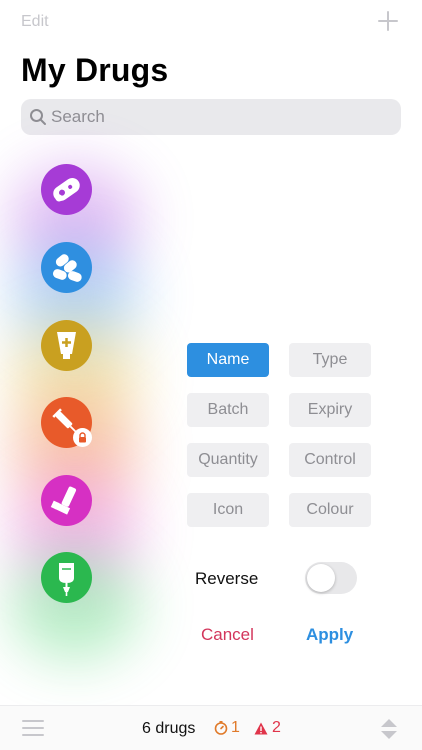 The width and height of the screenshot is (422, 750). I want to click on sort-toggle-button, so click(389, 729).